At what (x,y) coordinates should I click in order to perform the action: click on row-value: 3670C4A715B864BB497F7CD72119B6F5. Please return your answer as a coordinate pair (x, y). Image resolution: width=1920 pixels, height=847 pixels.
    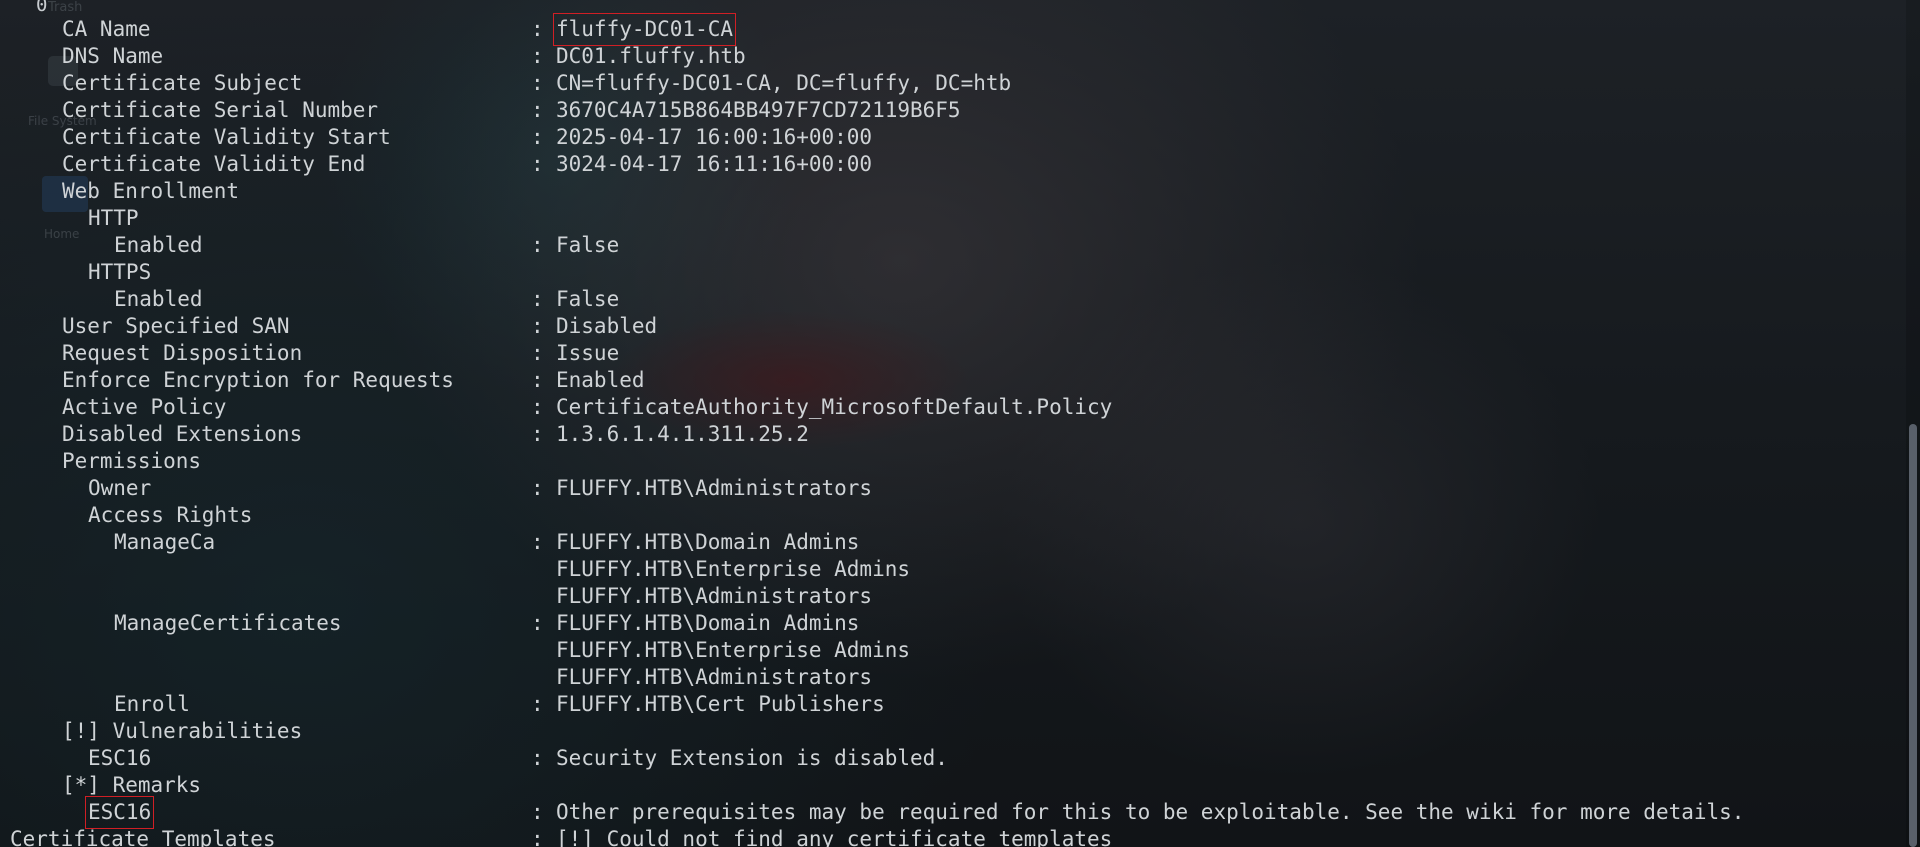
    Looking at the image, I should click on (758, 110).